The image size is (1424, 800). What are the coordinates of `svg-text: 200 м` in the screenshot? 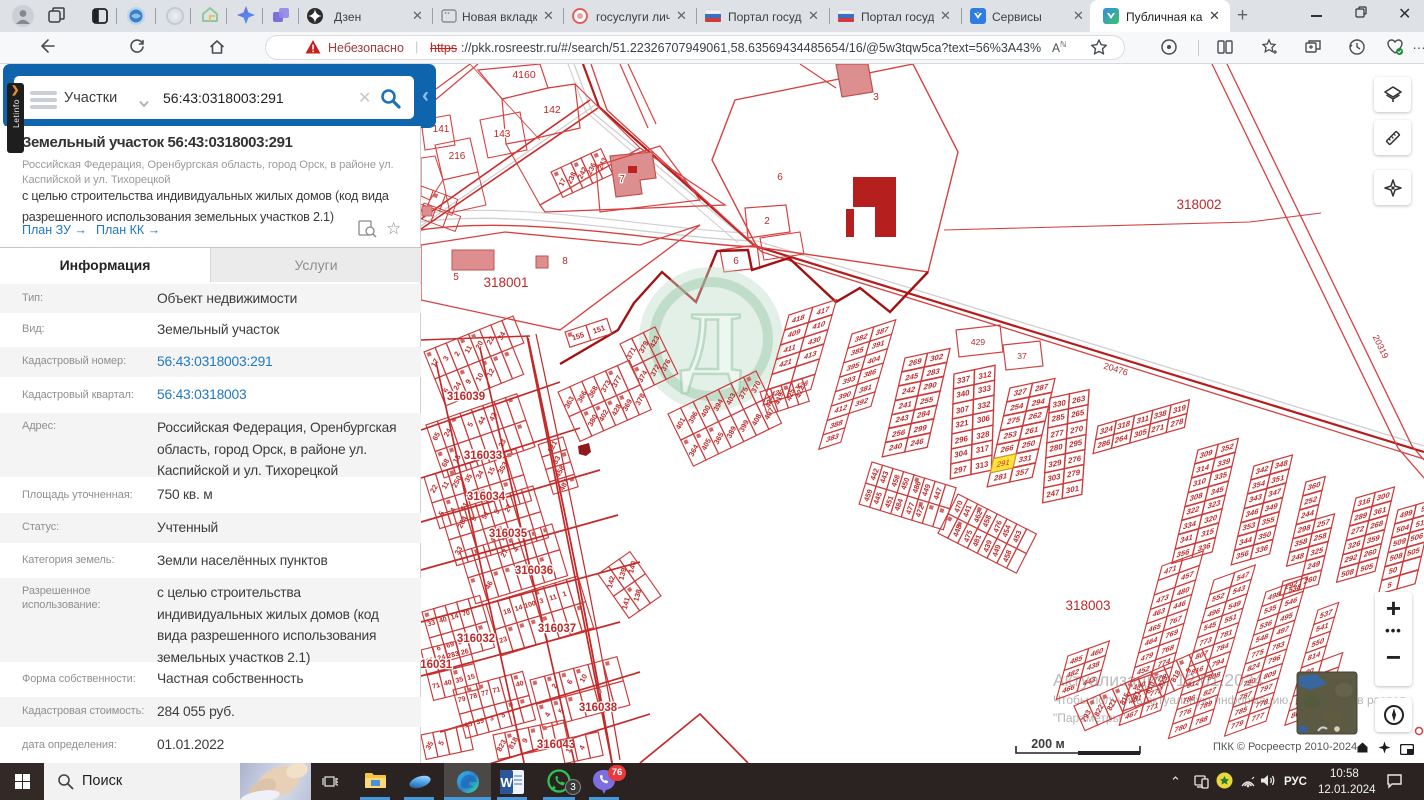 It's located at (1048, 744).